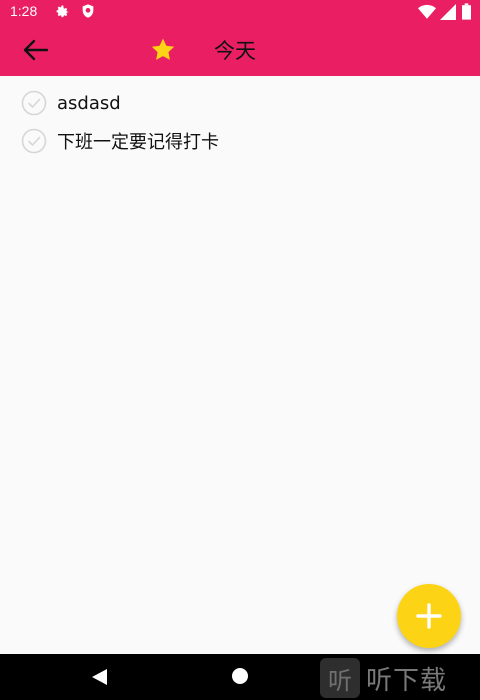 This screenshot has height=700, width=480. What do you see at coordinates (448, 12) in the screenshot?
I see `signal-icon` at bounding box center [448, 12].